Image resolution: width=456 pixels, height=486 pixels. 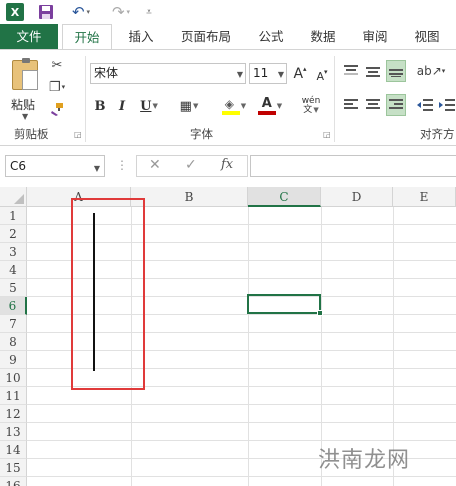 What do you see at coordinates (424, 197) in the screenshot?
I see `column-header-e: E` at bounding box center [424, 197].